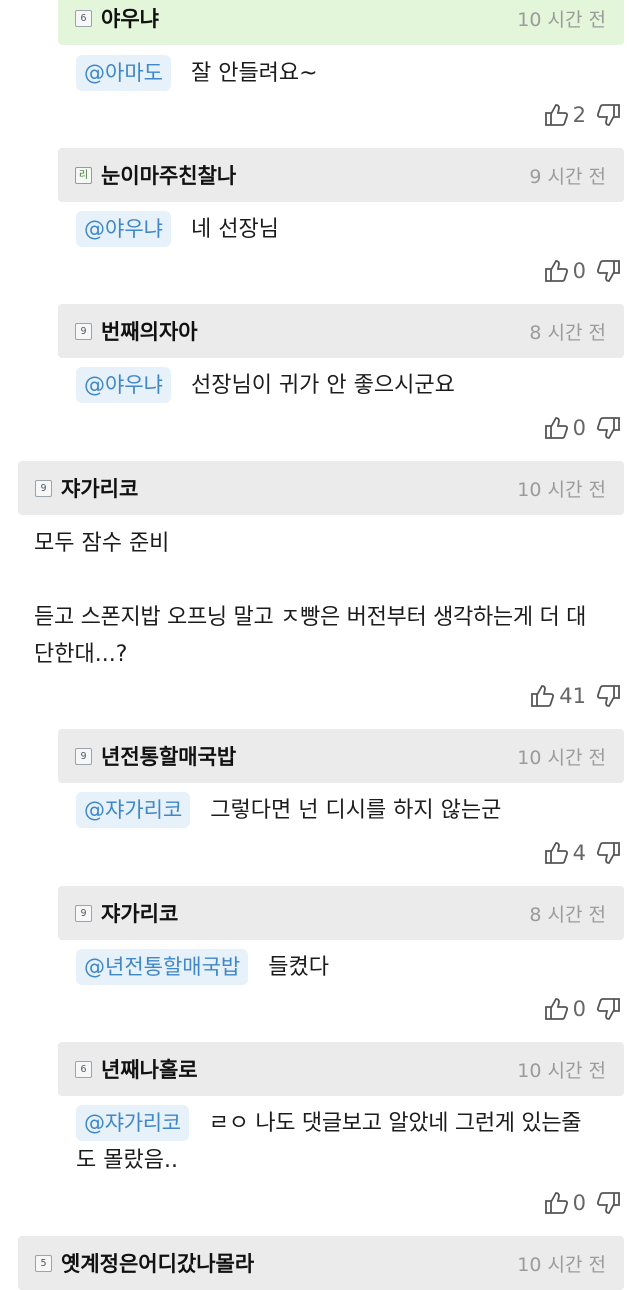 Image resolution: width=640 pixels, height=1290 pixels. I want to click on comment-header: 9 번째의자아 8 시간 전, so click(341, 331).